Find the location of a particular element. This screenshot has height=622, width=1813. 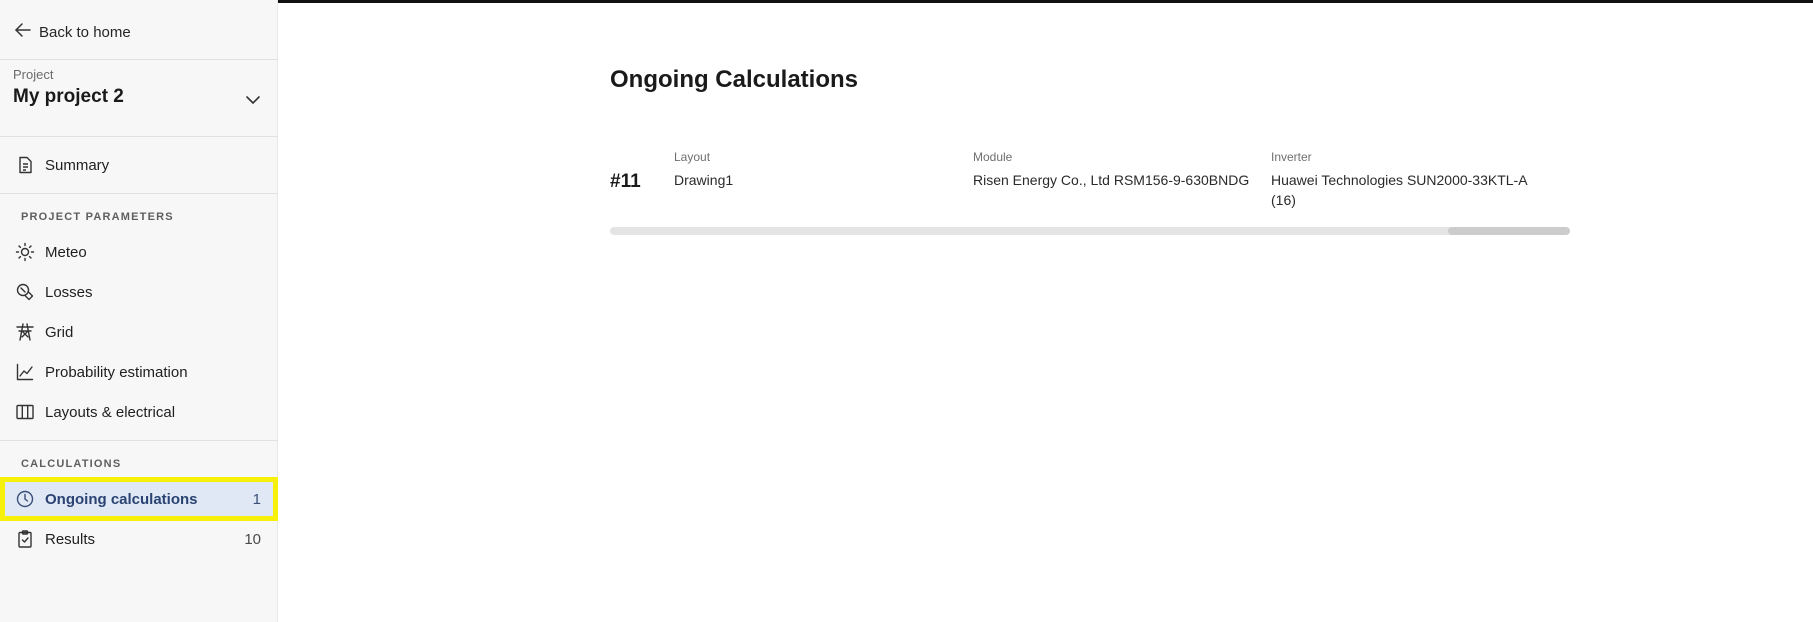

calculation-progress-track is located at coordinates (1090, 231).